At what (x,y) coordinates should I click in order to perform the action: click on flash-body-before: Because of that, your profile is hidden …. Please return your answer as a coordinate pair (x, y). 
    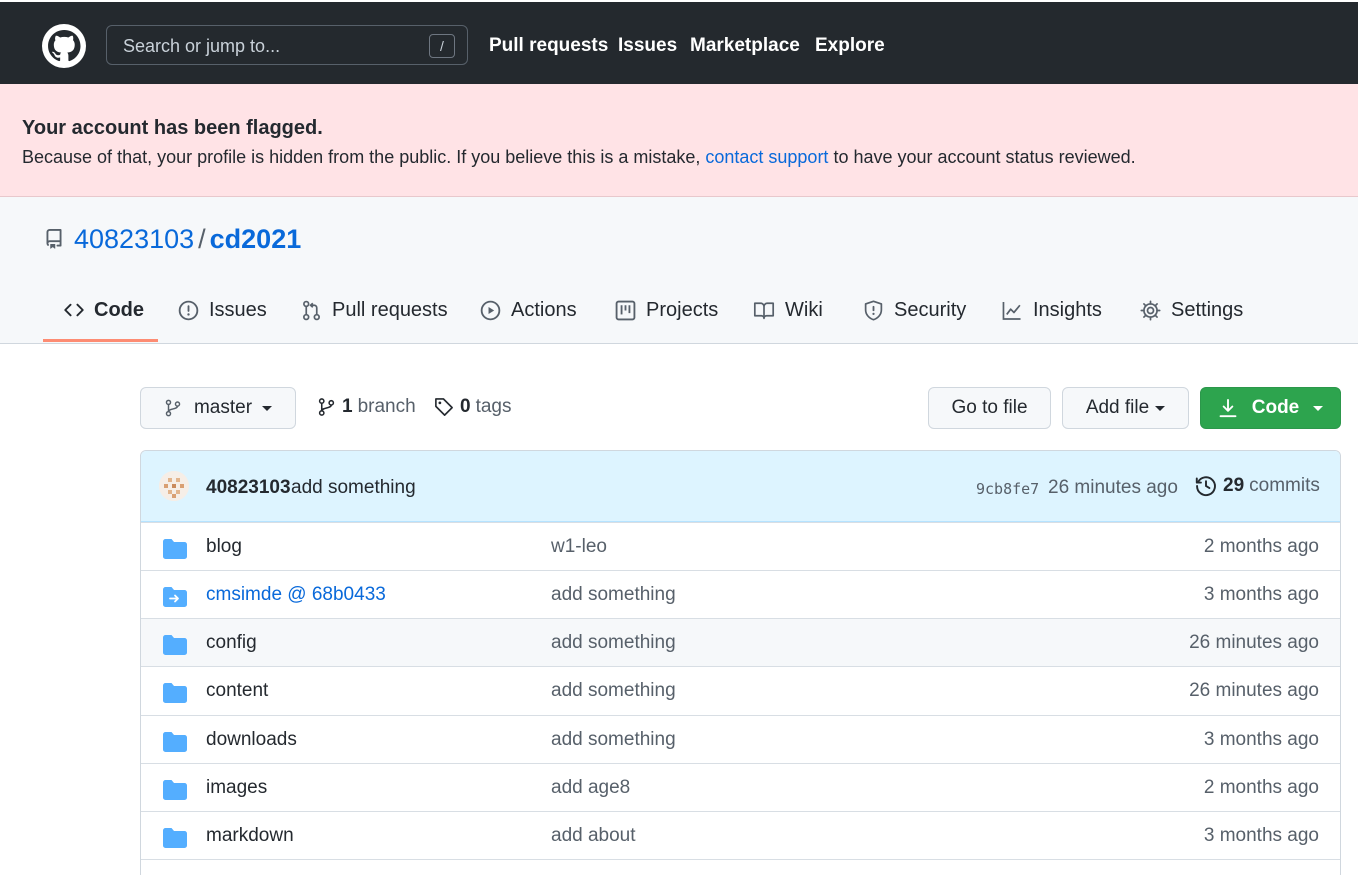
    Looking at the image, I should click on (364, 157).